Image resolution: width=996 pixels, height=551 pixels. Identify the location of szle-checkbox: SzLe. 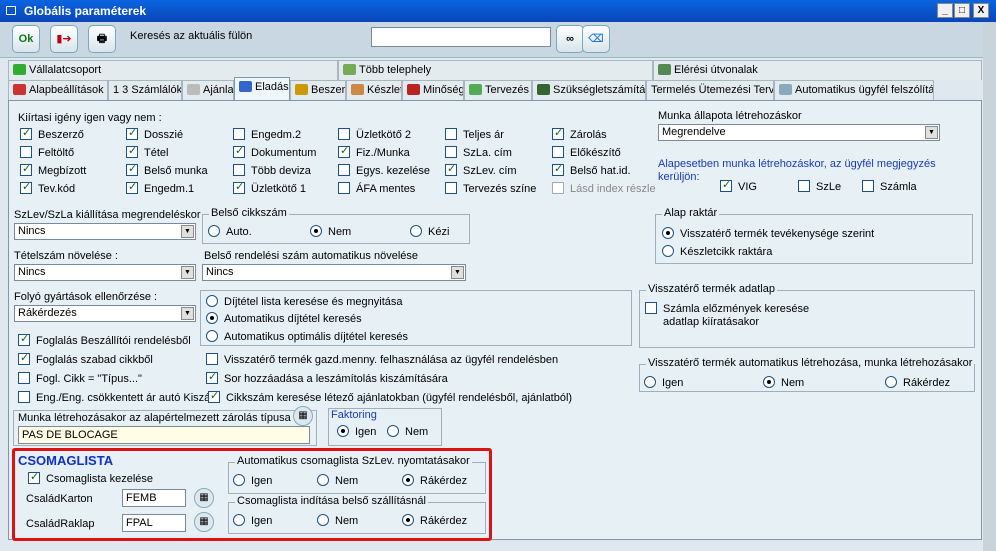
(819, 186).